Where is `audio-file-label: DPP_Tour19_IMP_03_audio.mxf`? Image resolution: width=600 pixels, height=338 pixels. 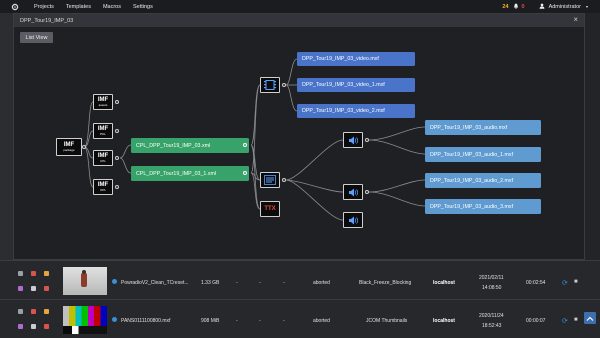
audio-file-label: DPP_Tour19_IMP_03_audio.mxf is located at coordinates (469, 127).